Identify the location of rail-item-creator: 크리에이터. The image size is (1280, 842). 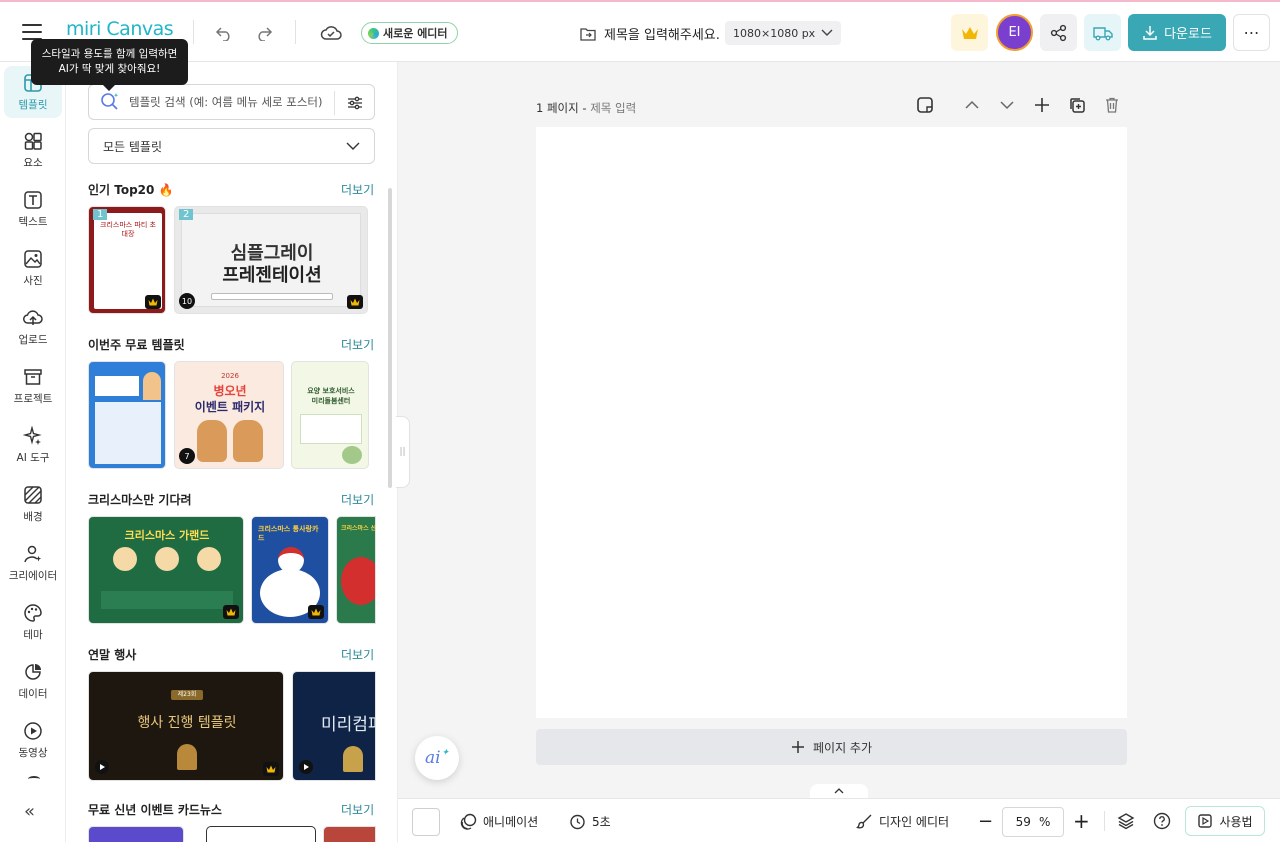
(33, 563).